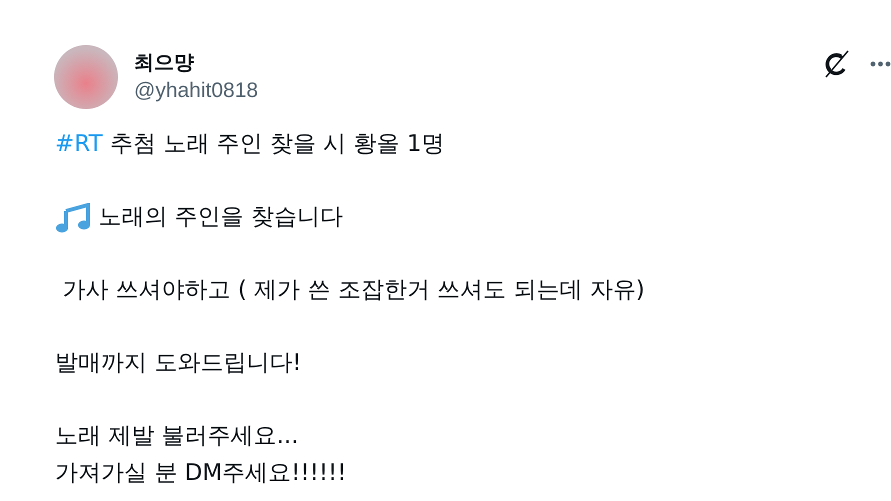 This screenshot has height=501, width=891. What do you see at coordinates (220, 217) in the screenshot?
I see `tweet-text: 노래의 주인을 찾습니다` at bounding box center [220, 217].